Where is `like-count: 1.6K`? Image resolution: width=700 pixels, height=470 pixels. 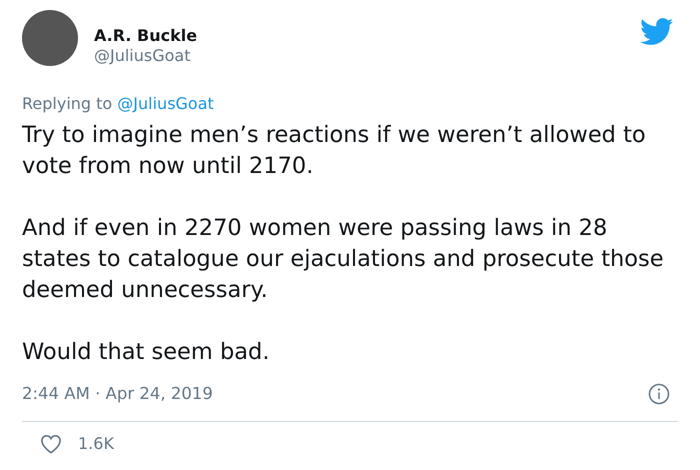
like-count: 1.6K is located at coordinates (96, 443).